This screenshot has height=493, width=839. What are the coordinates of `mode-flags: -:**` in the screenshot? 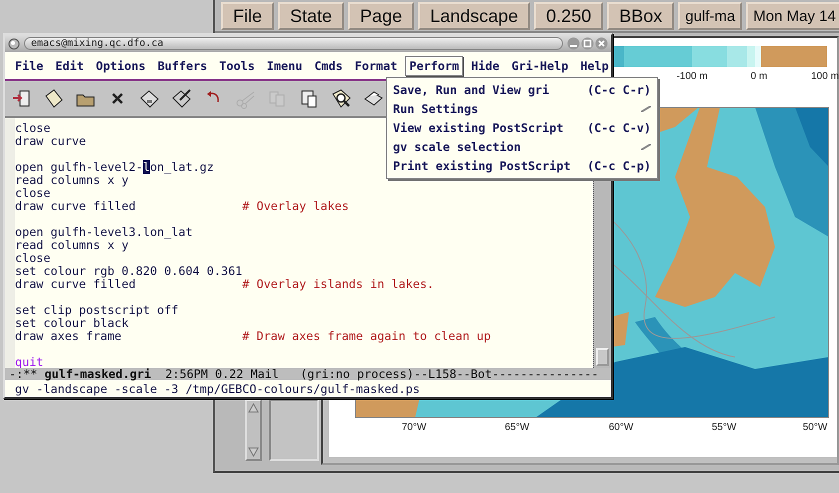 It's located at (23, 374).